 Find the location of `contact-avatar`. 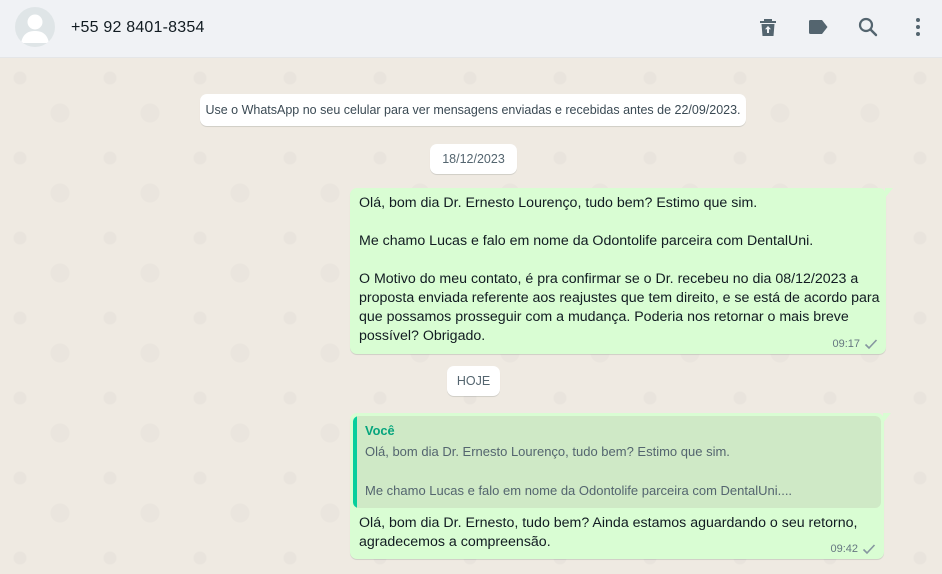

contact-avatar is located at coordinates (35, 27).